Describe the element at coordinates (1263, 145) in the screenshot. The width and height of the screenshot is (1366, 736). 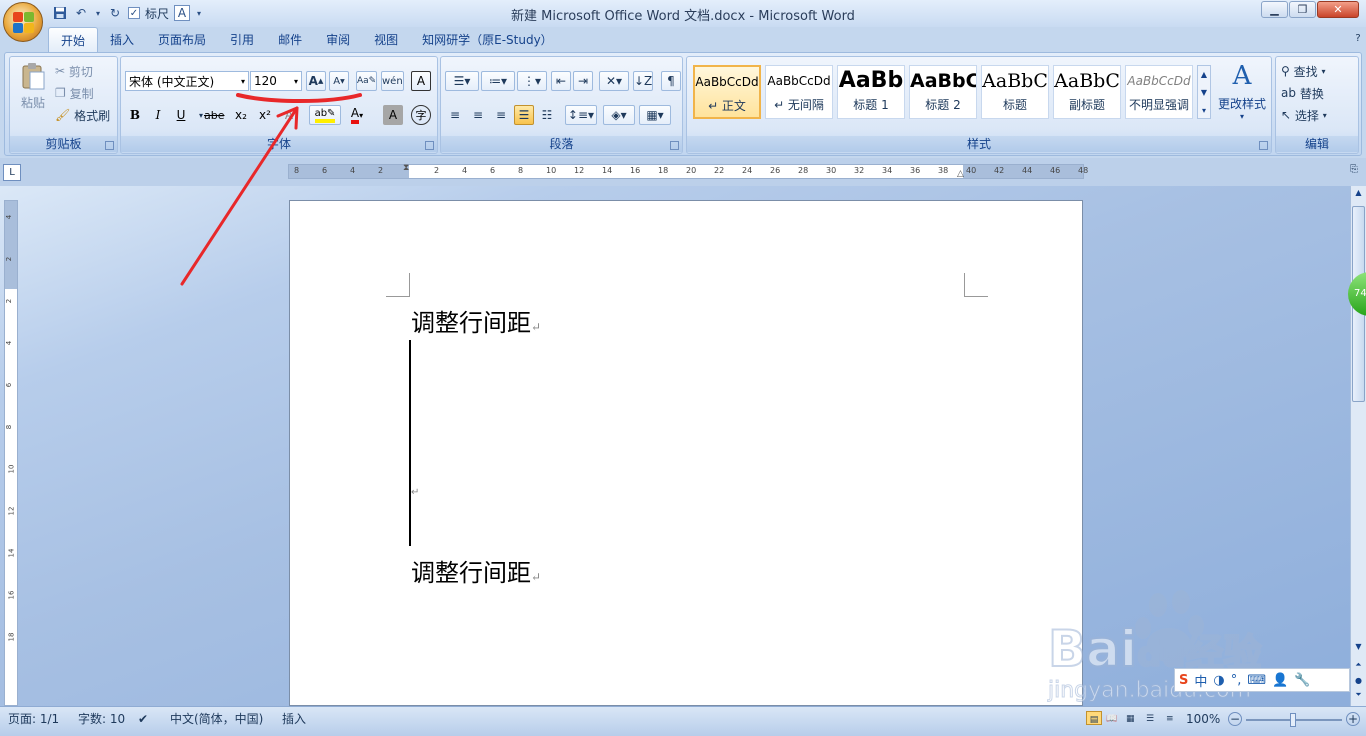
I see `styles-dialog-launcher` at that location.